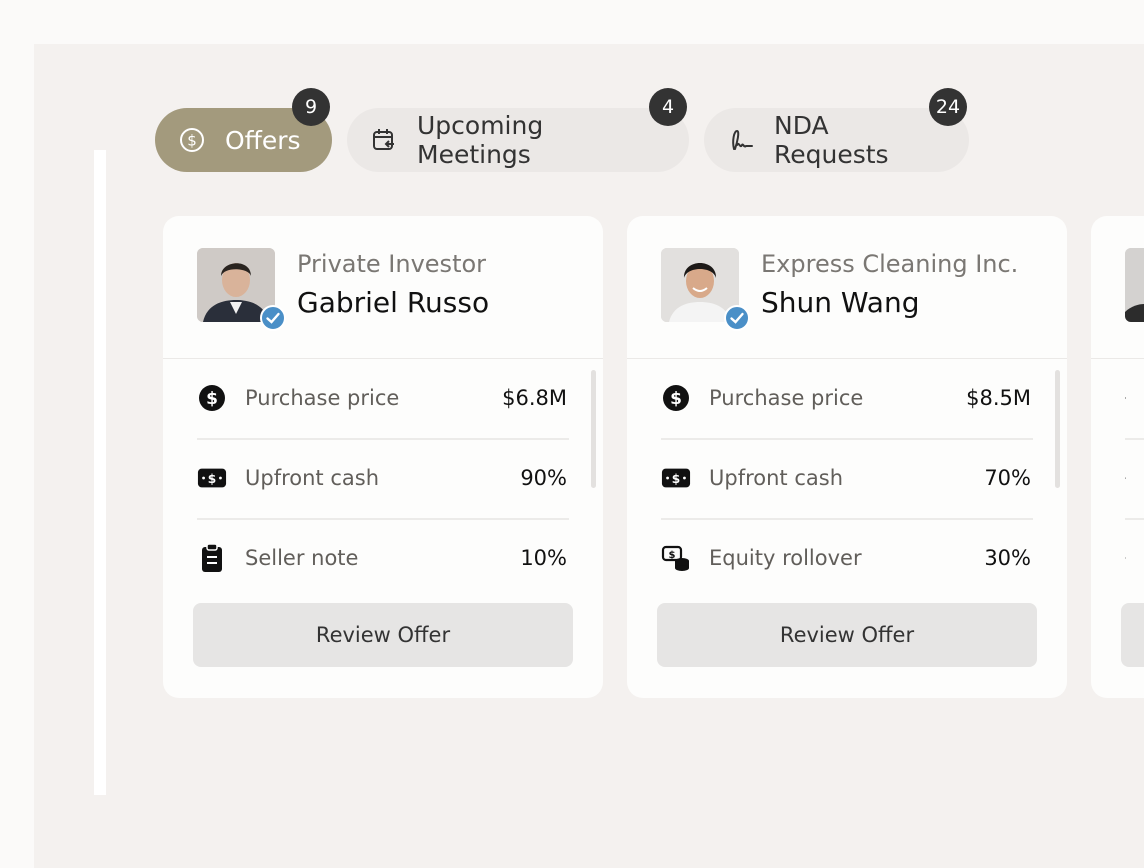  Describe the element at coordinates (1007, 558) in the screenshot. I see `row-value: 30%` at that location.